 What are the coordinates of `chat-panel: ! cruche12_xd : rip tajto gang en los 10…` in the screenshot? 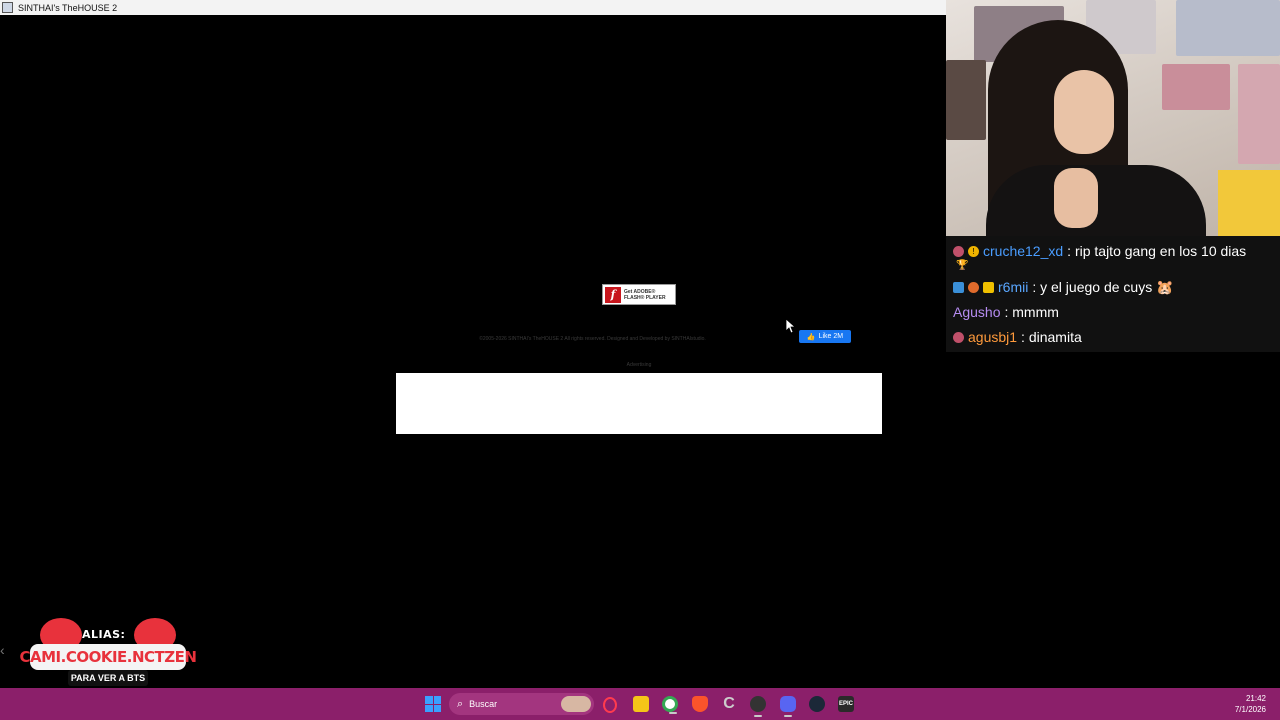 It's located at (1113, 294).